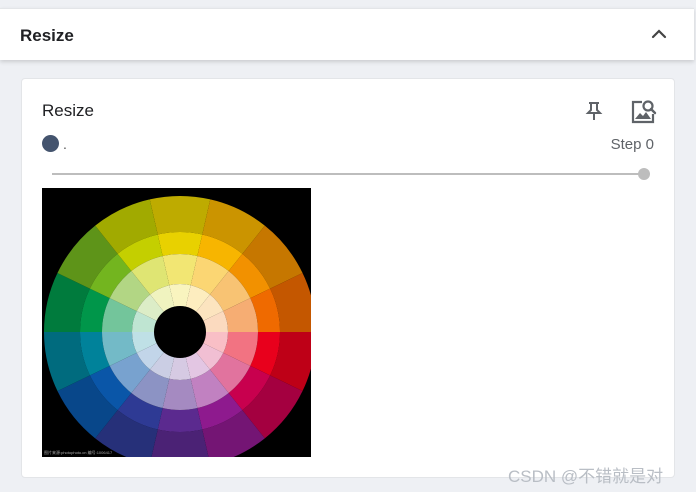 This screenshot has height=492, width=696. I want to click on accordion-title: Resize, so click(47, 35).